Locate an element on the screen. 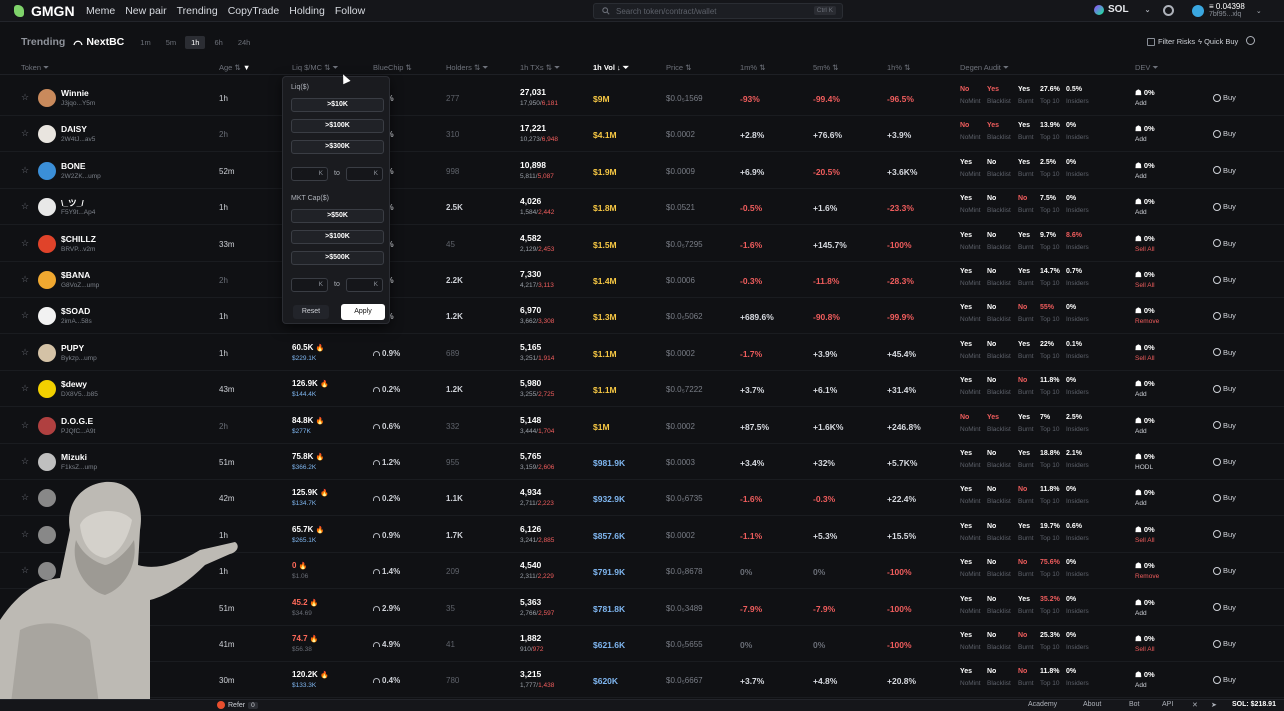 The width and height of the screenshot is (1284, 711). reset-button: Reset is located at coordinates (311, 312).